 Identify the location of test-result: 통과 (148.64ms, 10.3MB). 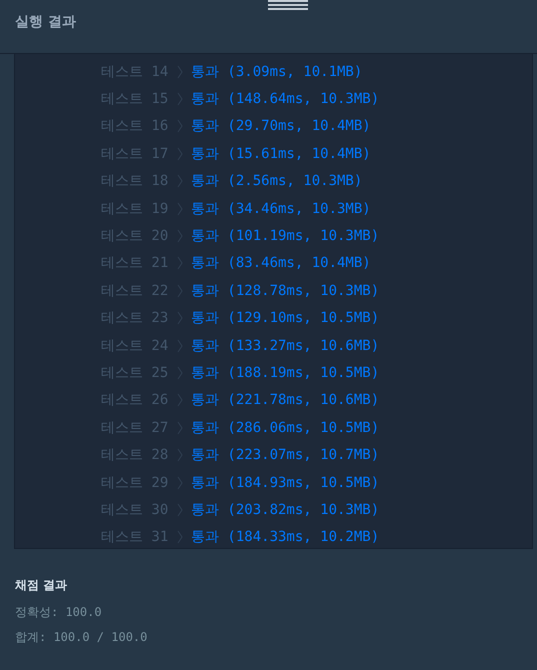
(285, 99).